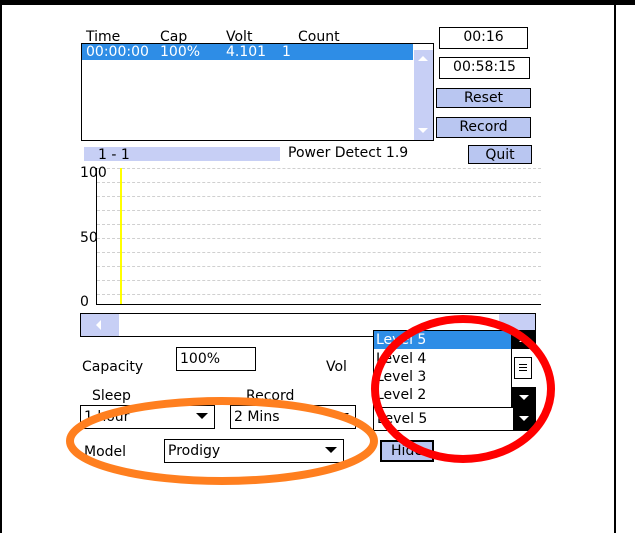 The height and width of the screenshot is (533, 635). I want to click on red-highlight-circle, so click(463, 389).